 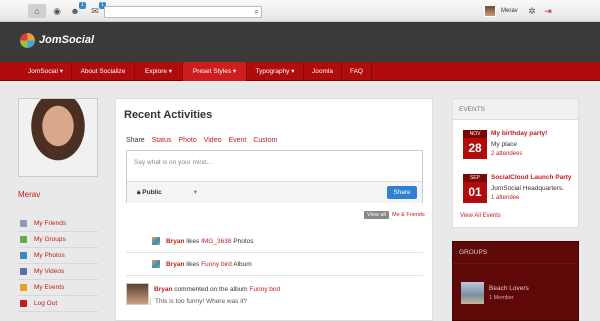 I want to click on chevron-down-icon: ▾, so click(x=195, y=192).